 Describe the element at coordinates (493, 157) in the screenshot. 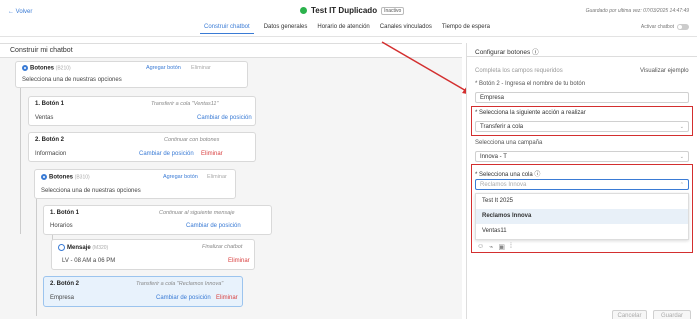

I see `campaign-value: Innova - T` at that location.